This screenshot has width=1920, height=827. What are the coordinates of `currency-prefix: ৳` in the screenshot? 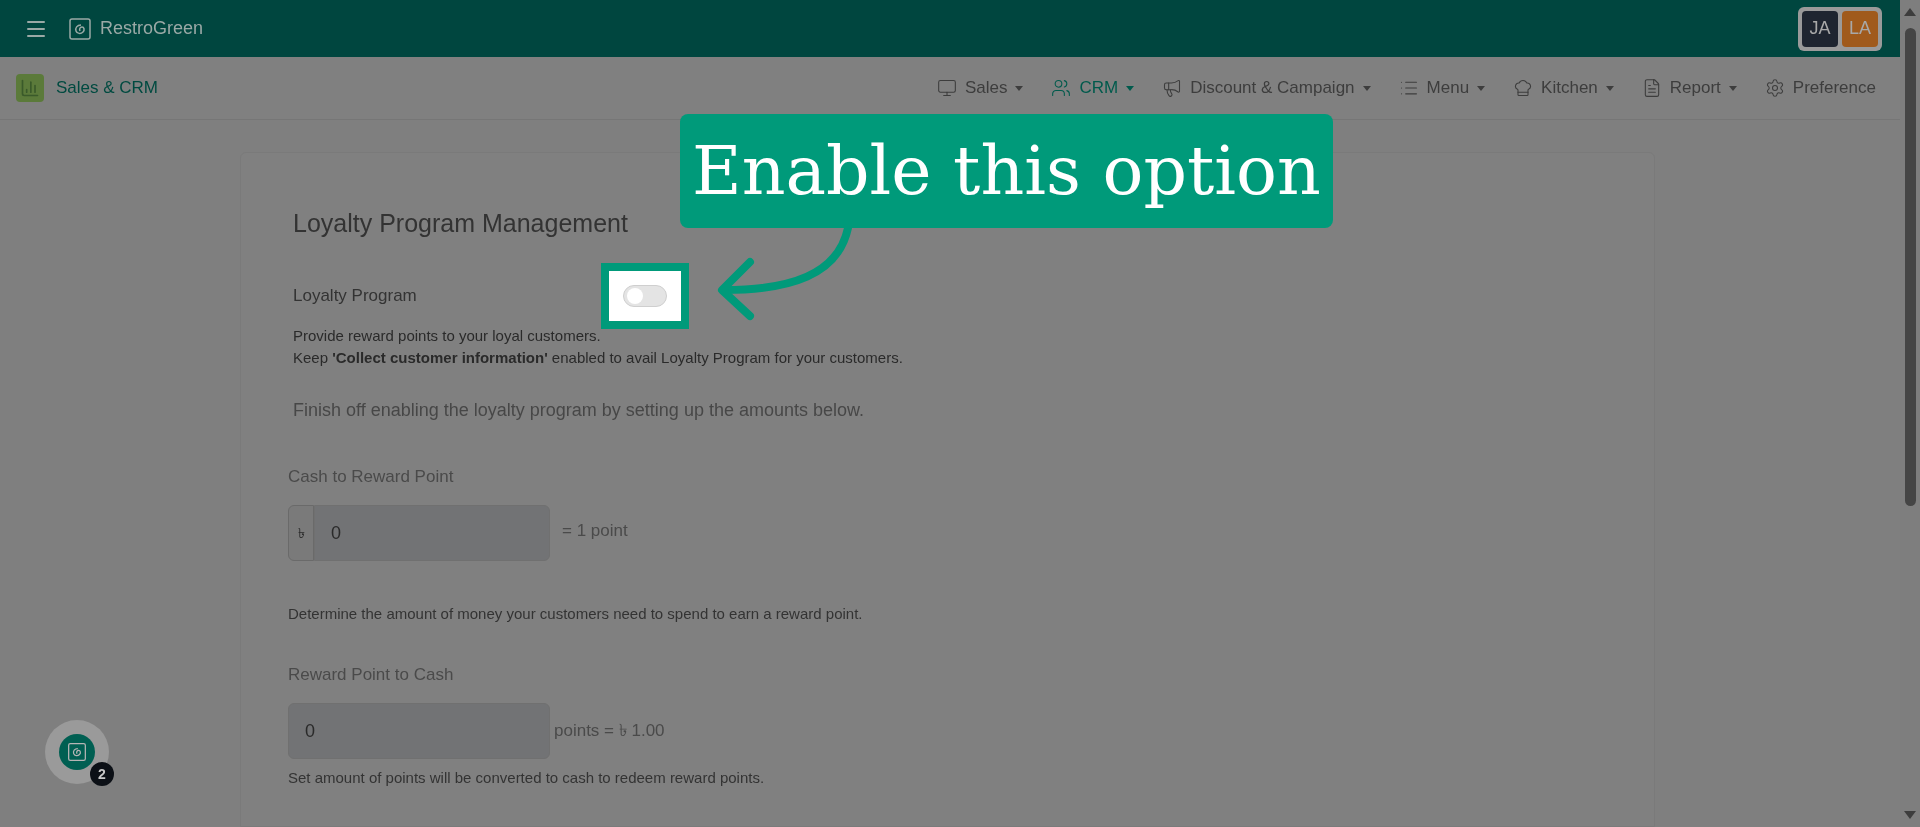 It's located at (301, 533).